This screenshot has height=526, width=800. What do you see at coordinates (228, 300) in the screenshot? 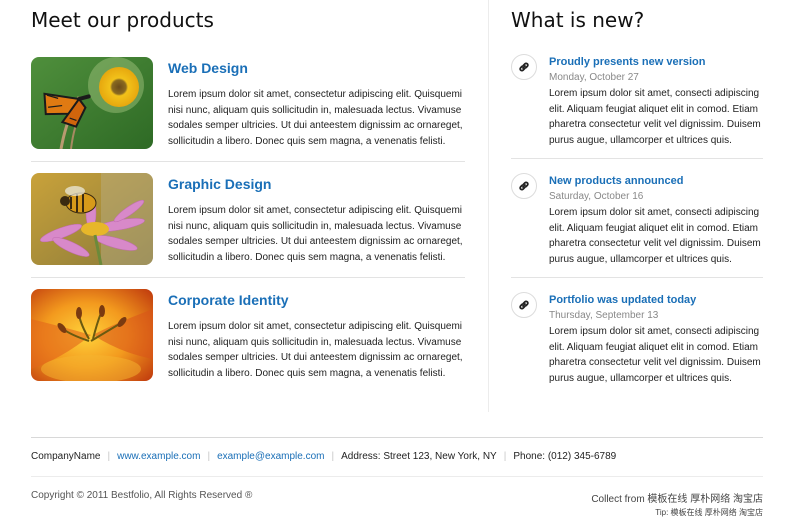
I see `product-title: Corporate Identity` at bounding box center [228, 300].